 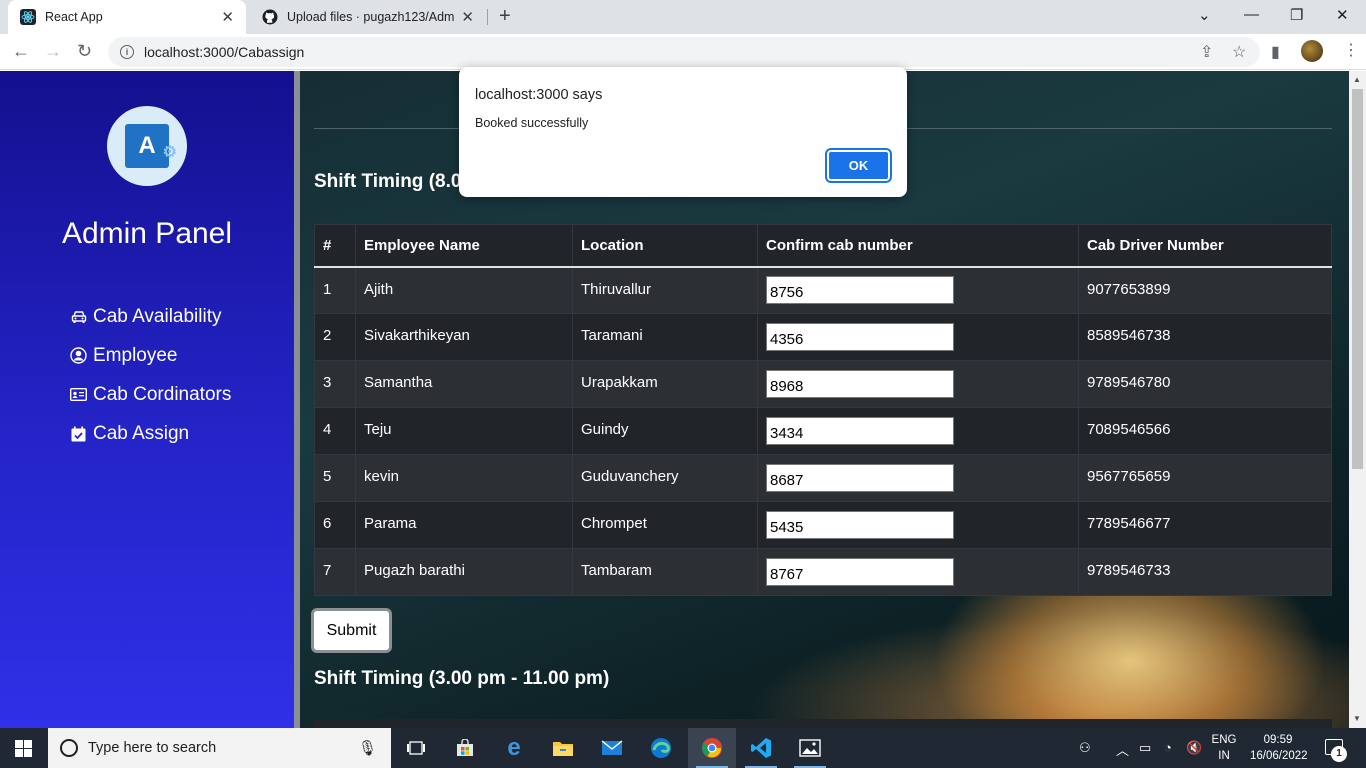 What do you see at coordinates (335, 525) in the screenshot?
I see `row-number: 6` at bounding box center [335, 525].